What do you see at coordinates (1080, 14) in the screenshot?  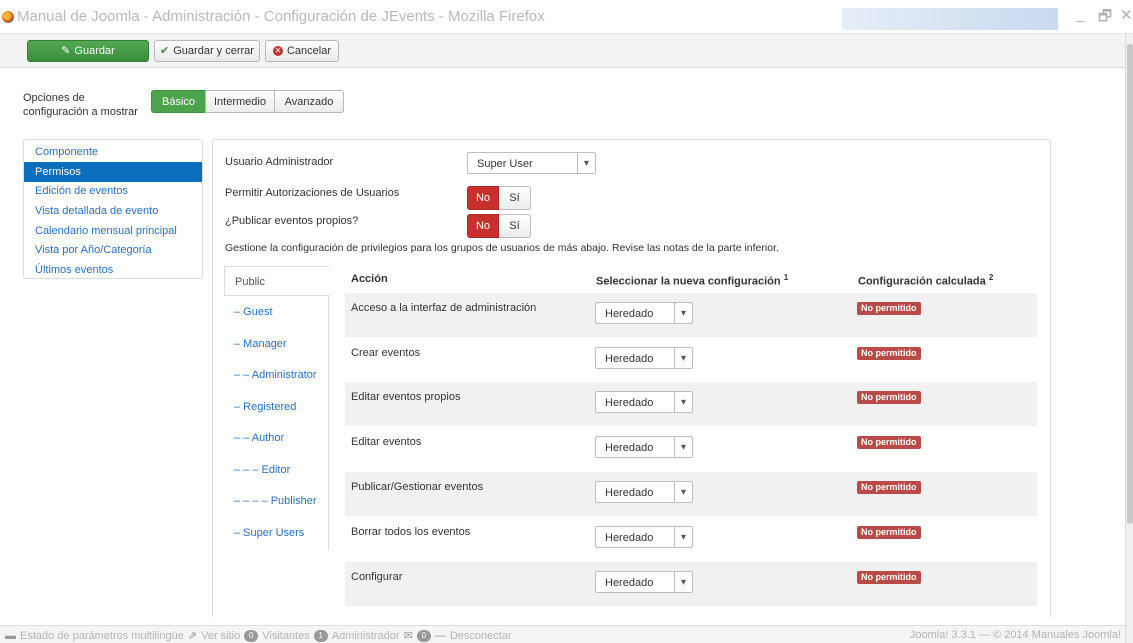 I see `minimize-icon: _` at bounding box center [1080, 14].